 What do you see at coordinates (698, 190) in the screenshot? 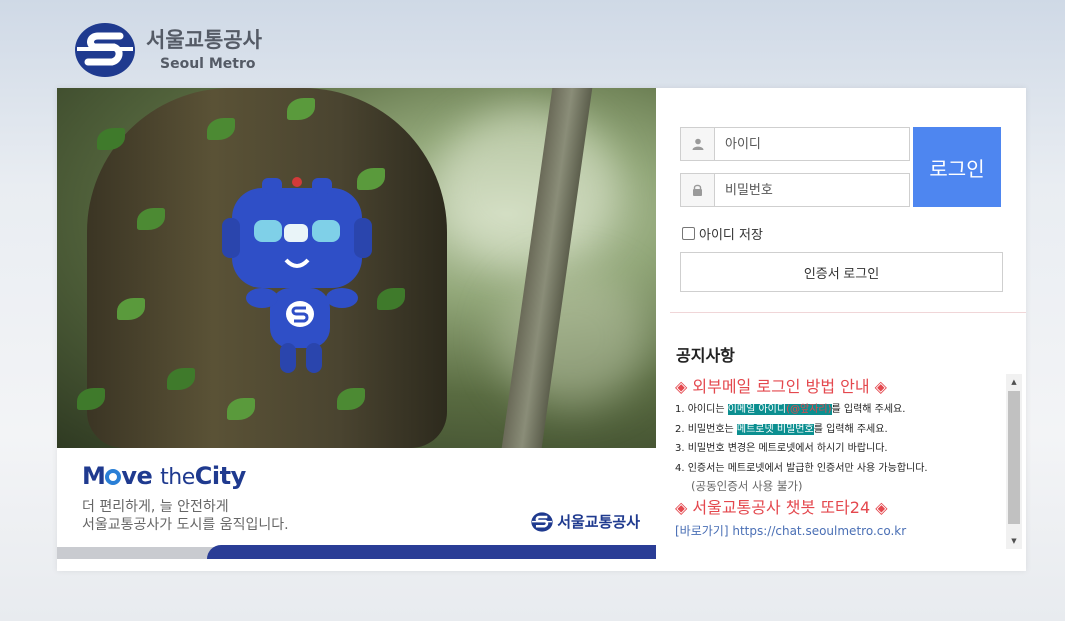
I see `lock-icon` at bounding box center [698, 190].